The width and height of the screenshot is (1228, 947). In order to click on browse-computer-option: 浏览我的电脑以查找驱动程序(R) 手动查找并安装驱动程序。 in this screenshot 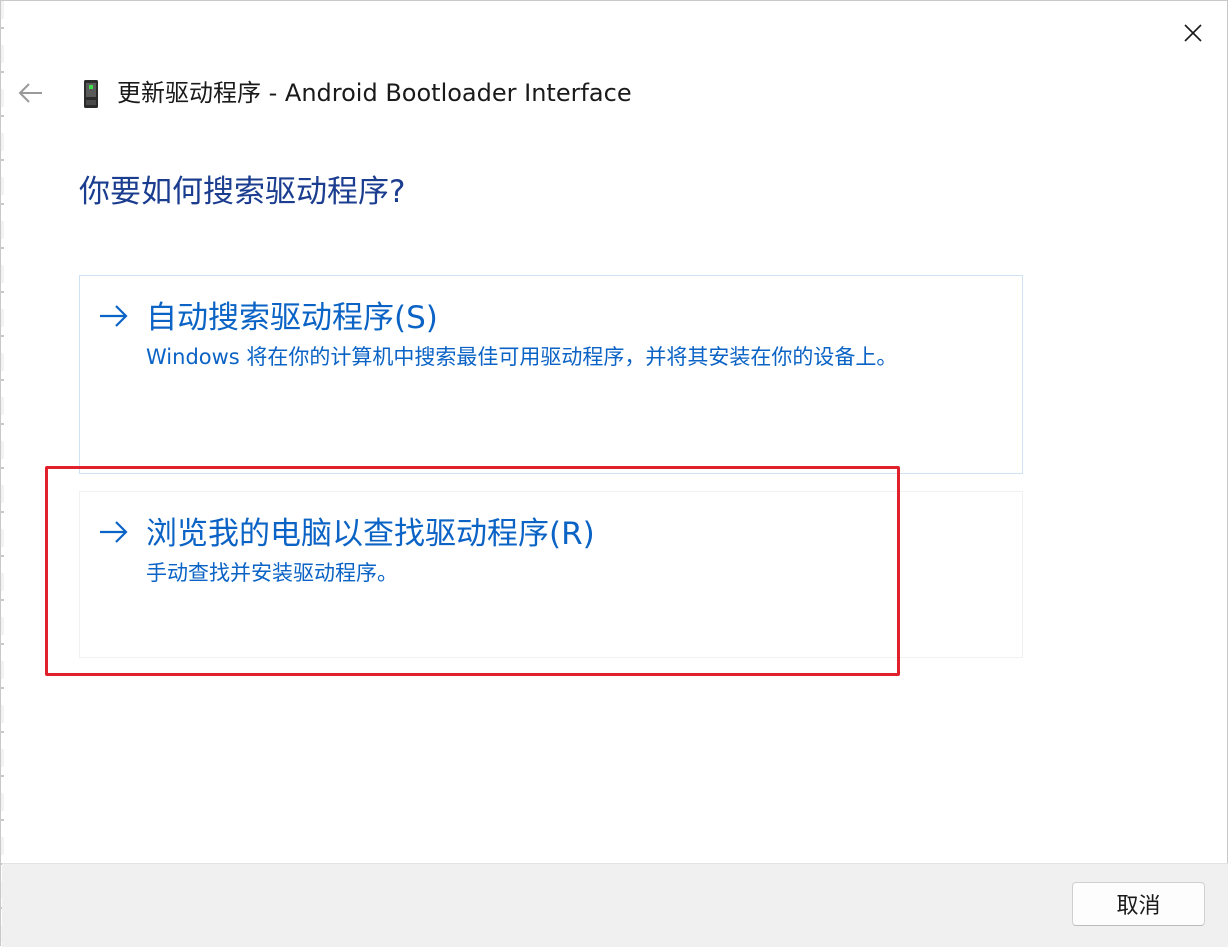, I will do `click(551, 574)`.